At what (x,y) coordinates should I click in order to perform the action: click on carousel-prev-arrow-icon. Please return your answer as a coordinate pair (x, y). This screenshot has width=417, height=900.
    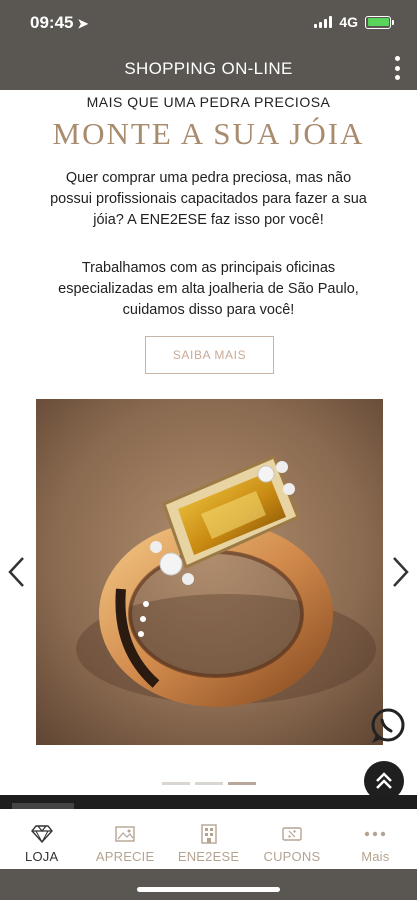
    Looking at the image, I should click on (17, 572).